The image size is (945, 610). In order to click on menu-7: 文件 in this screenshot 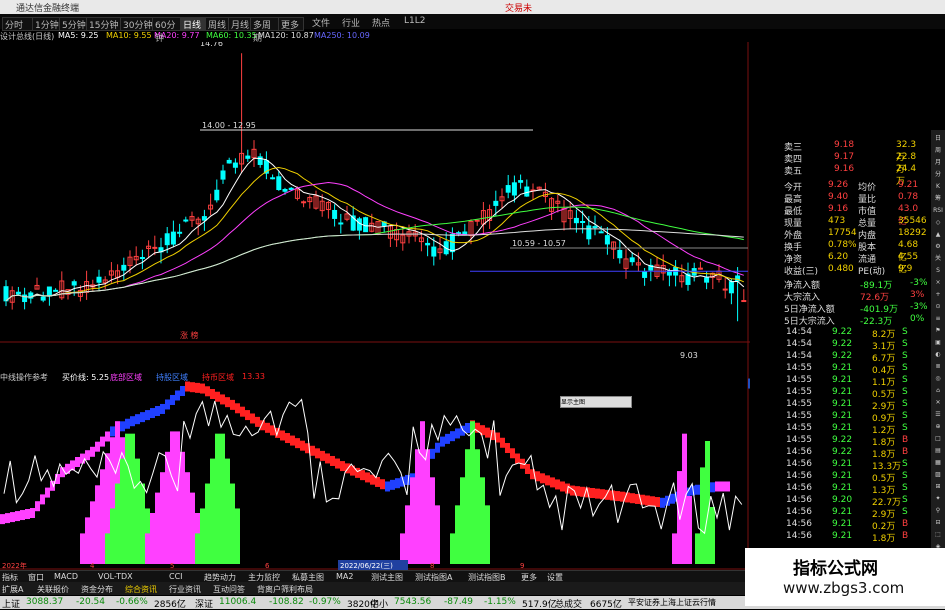, I will do `click(321, 22)`.